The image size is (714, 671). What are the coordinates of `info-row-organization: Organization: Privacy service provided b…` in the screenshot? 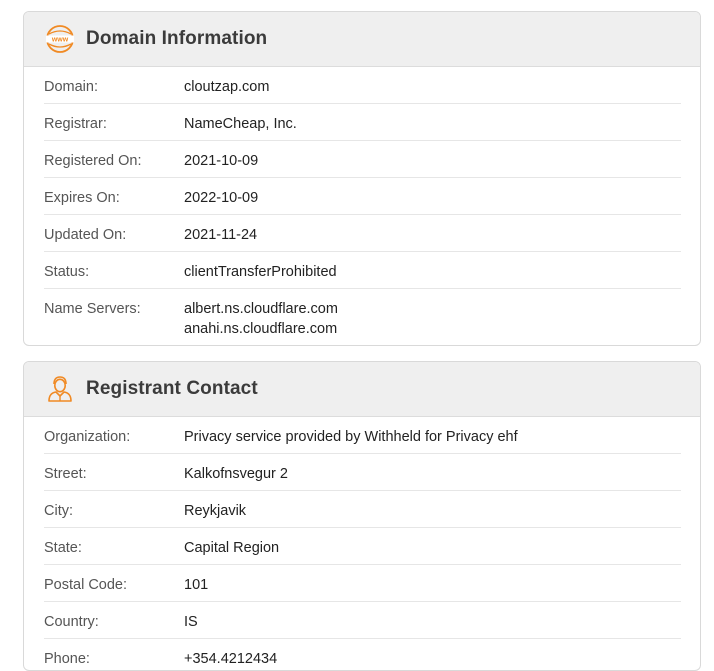 It's located at (362, 435).